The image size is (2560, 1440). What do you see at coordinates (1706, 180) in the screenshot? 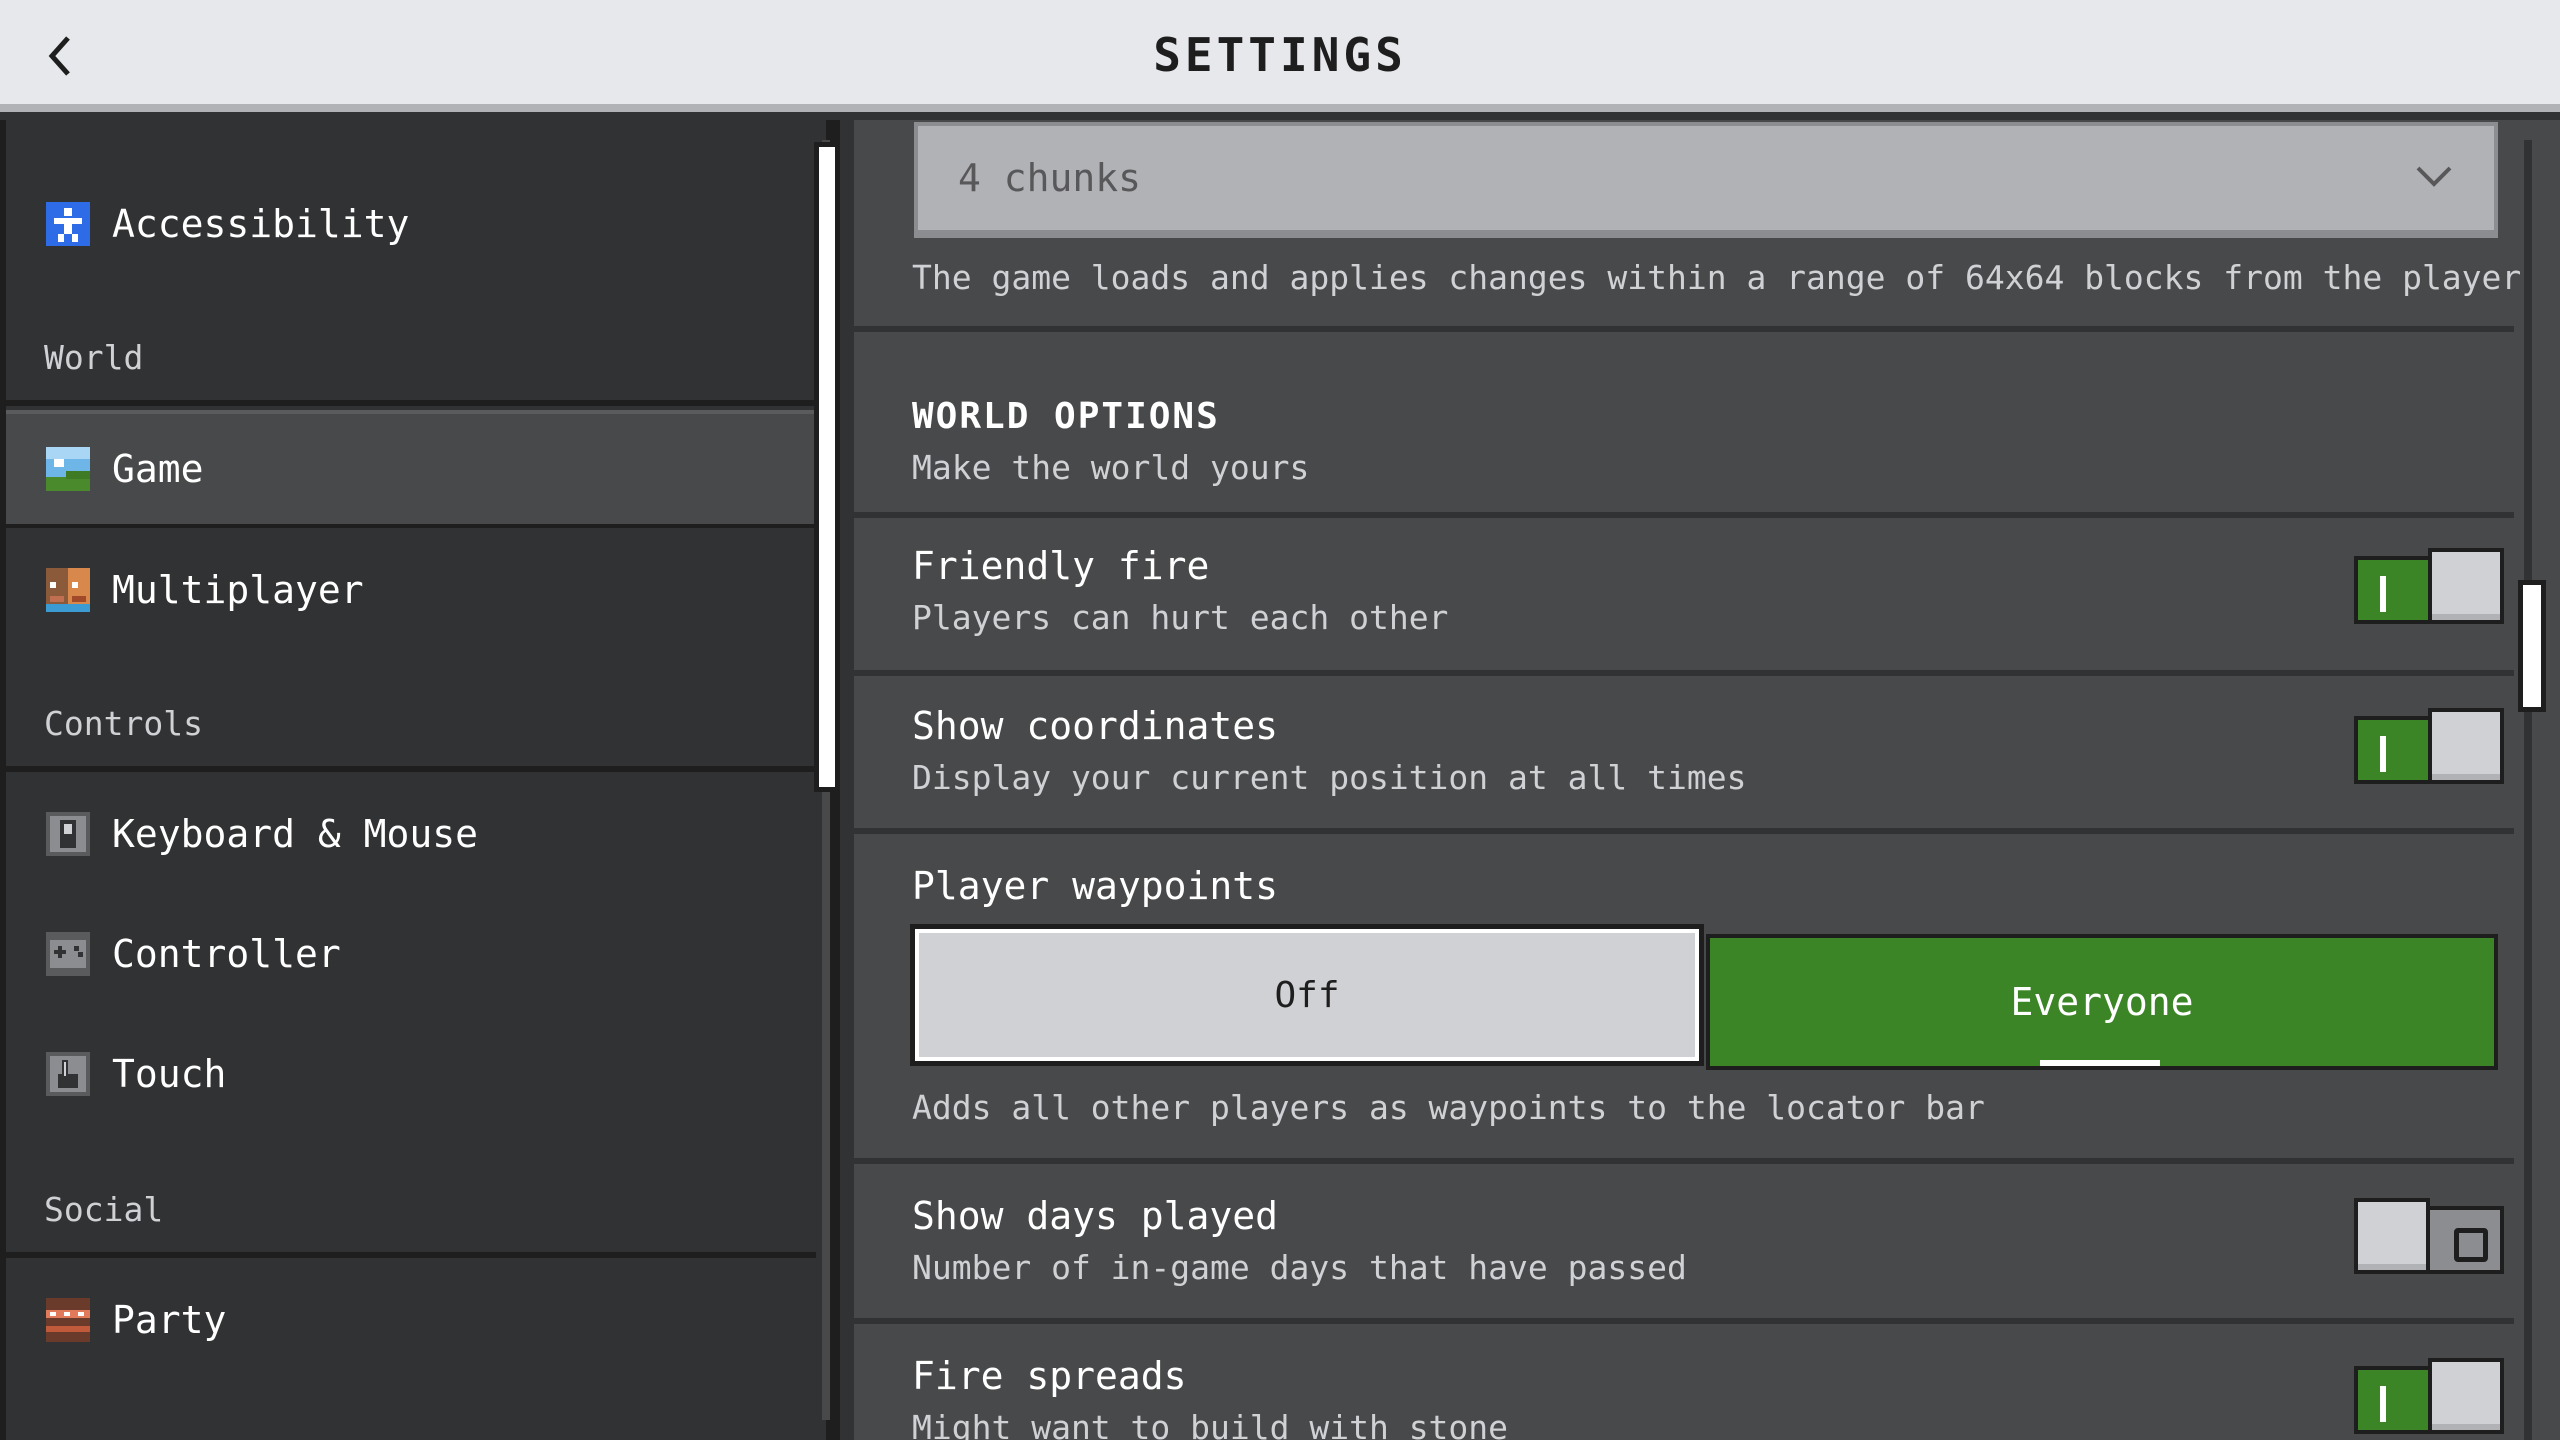
I see `render-distance-dropdown: 4 chunks` at bounding box center [1706, 180].